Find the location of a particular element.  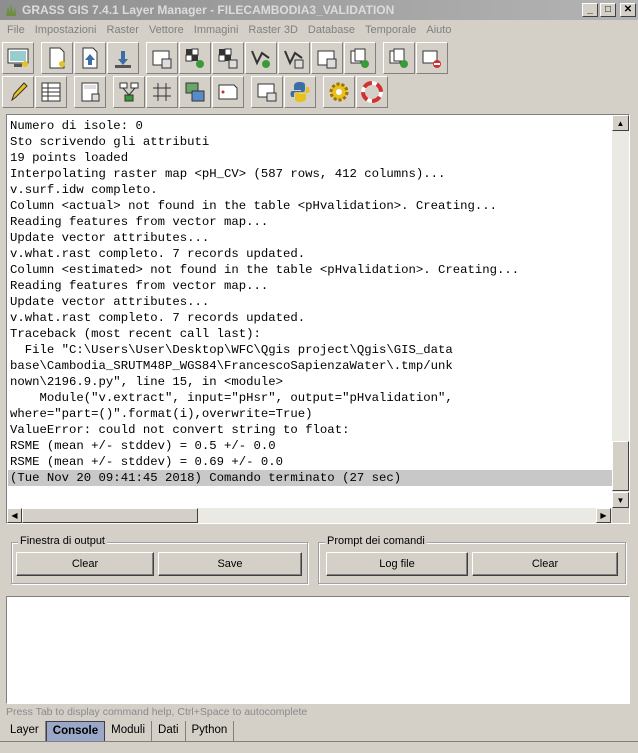

close-button: ✕ is located at coordinates (628, 10).